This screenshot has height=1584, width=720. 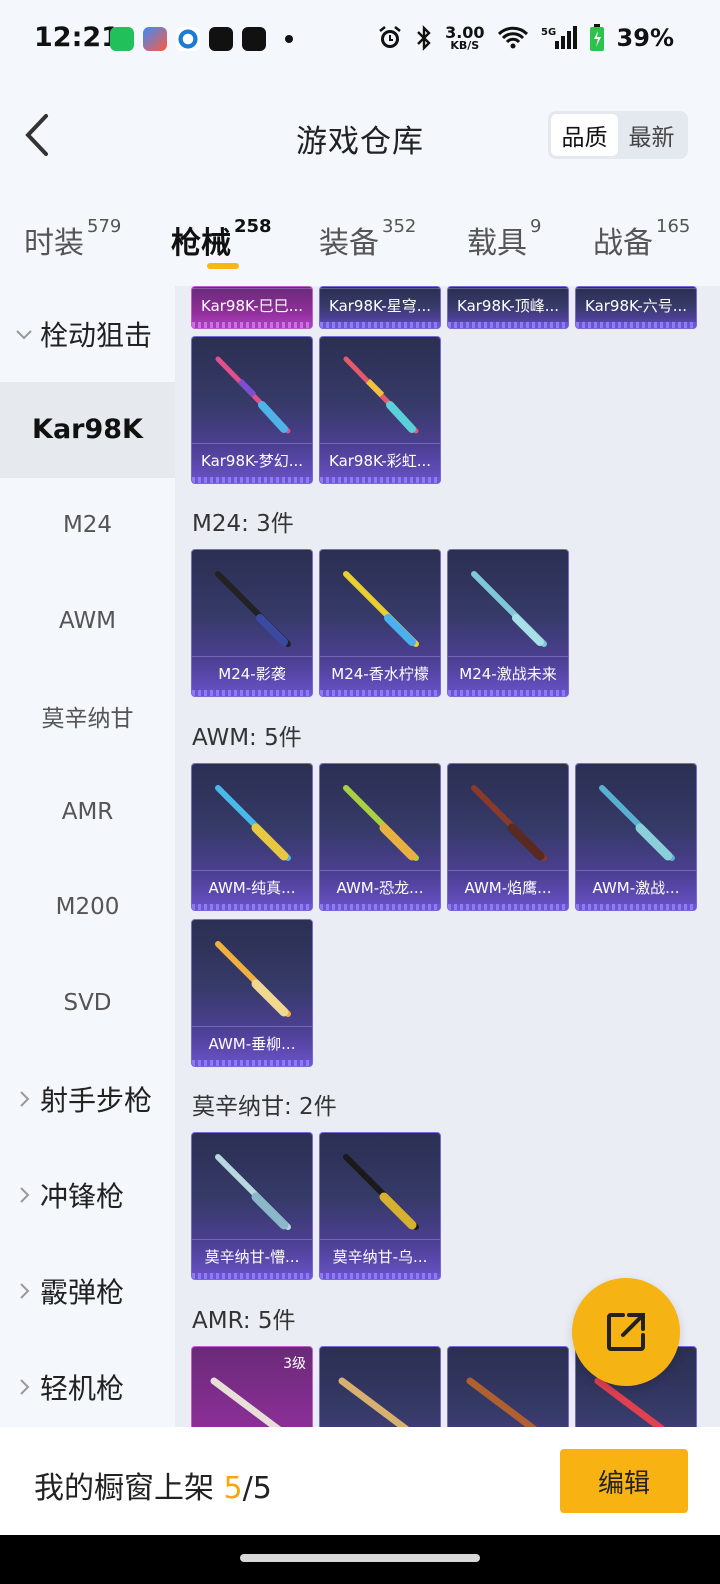 What do you see at coordinates (87, 526) in the screenshot?
I see `sidebar-item-m24: M24` at bounding box center [87, 526].